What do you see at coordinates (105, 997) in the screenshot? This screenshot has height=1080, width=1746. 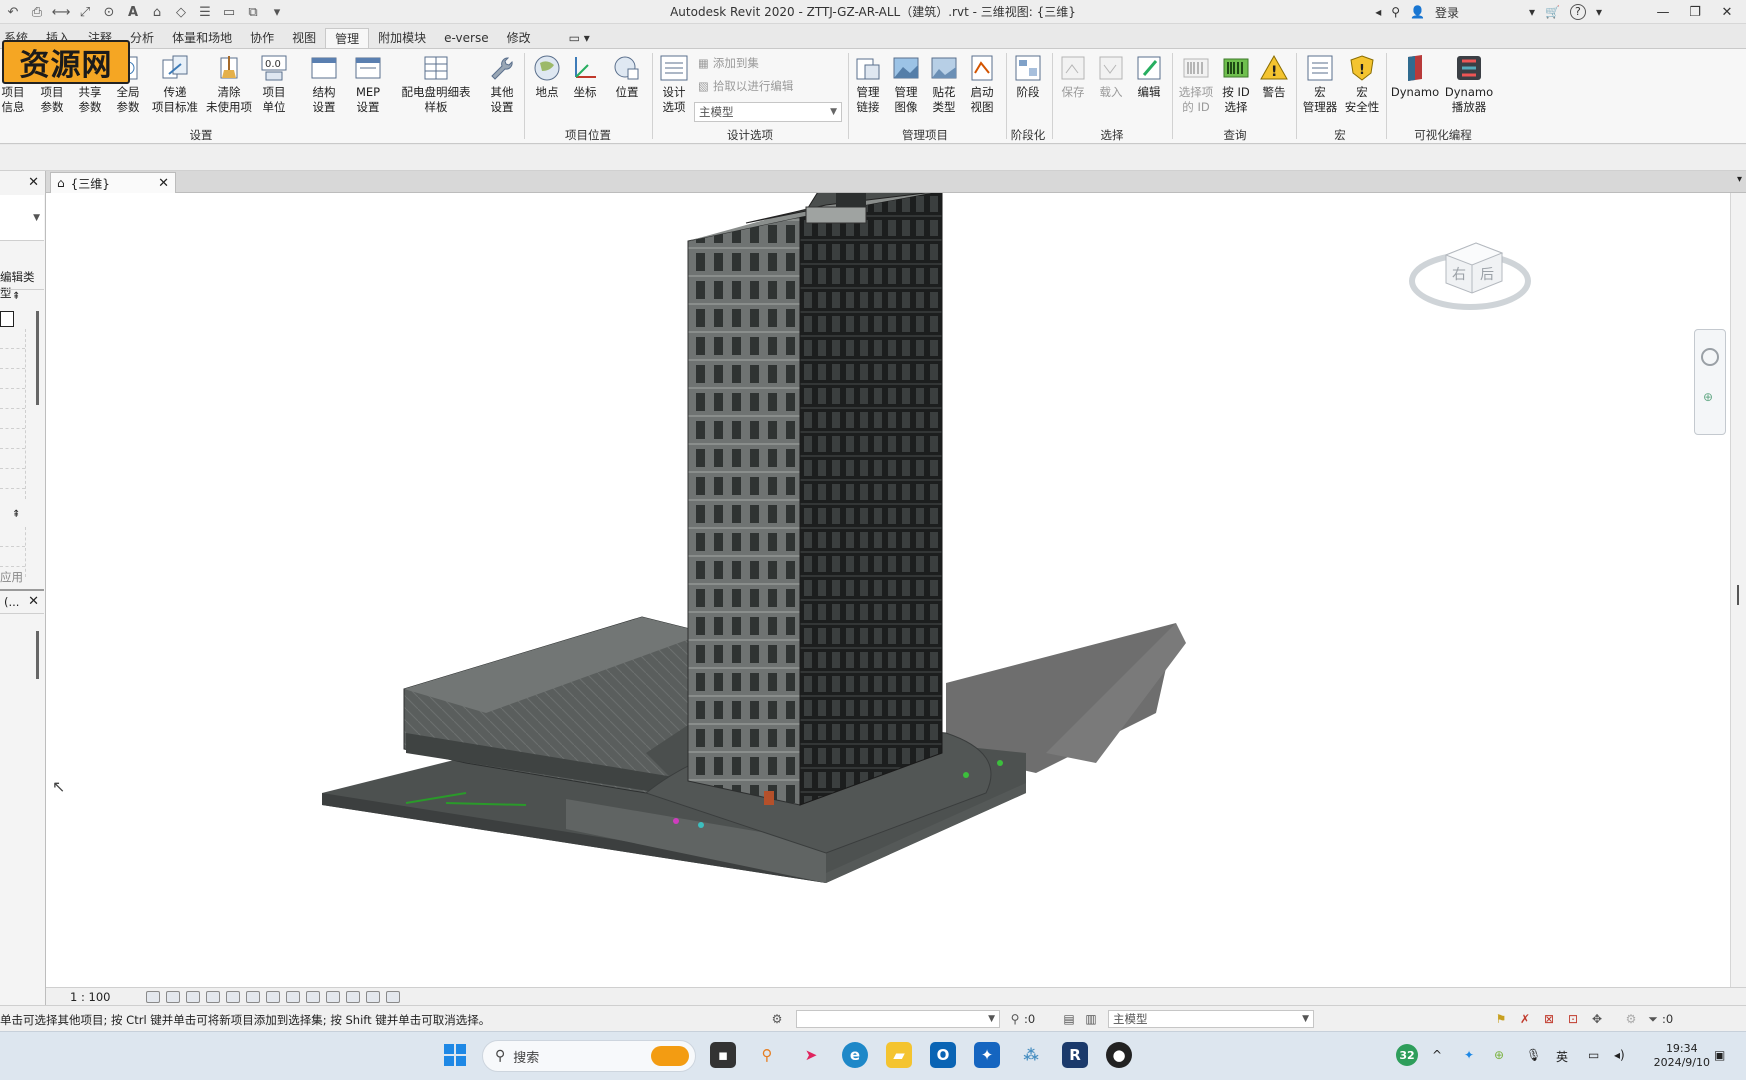 I see `view-scale: 1 : 100` at bounding box center [105, 997].